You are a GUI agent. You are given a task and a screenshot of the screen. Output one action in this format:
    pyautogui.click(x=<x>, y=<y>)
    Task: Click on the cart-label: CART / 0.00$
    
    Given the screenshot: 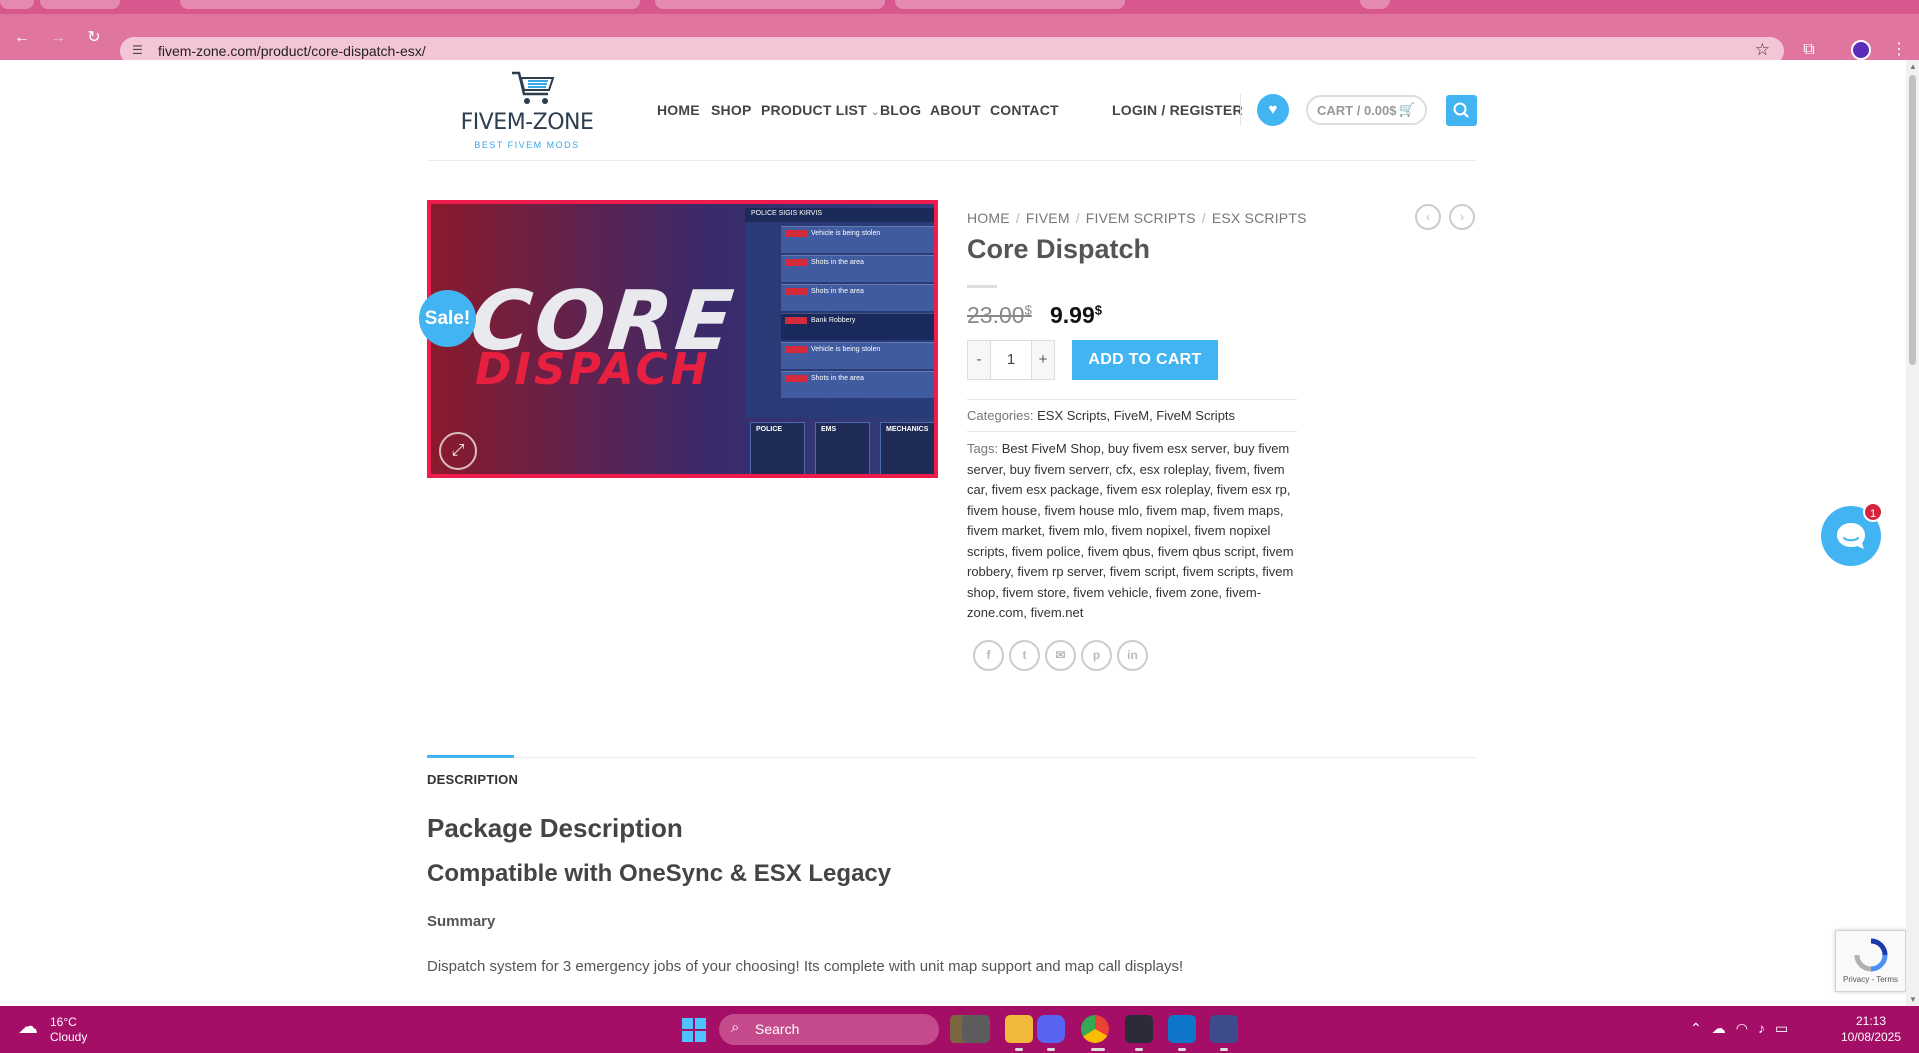 What is the action you would take?
    pyautogui.click(x=1357, y=110)
    